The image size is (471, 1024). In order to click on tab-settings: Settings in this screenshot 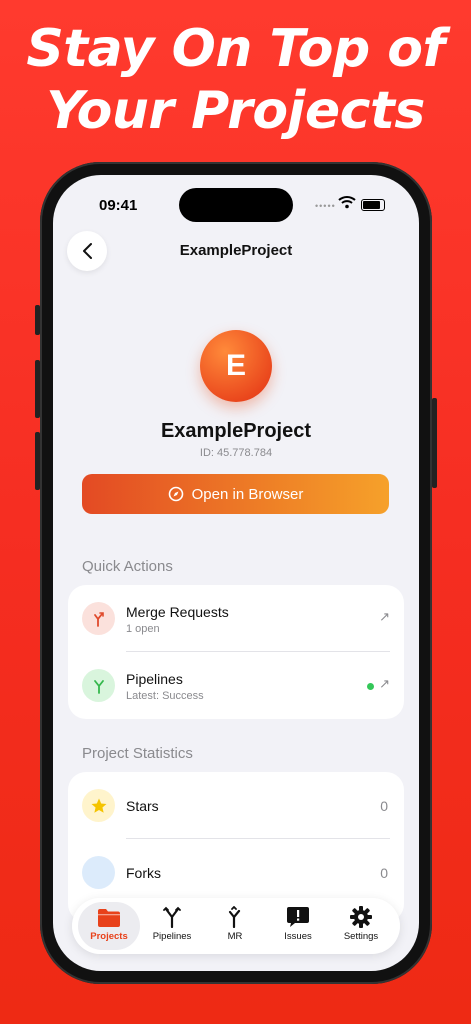, I will do `click(361, 926)`.